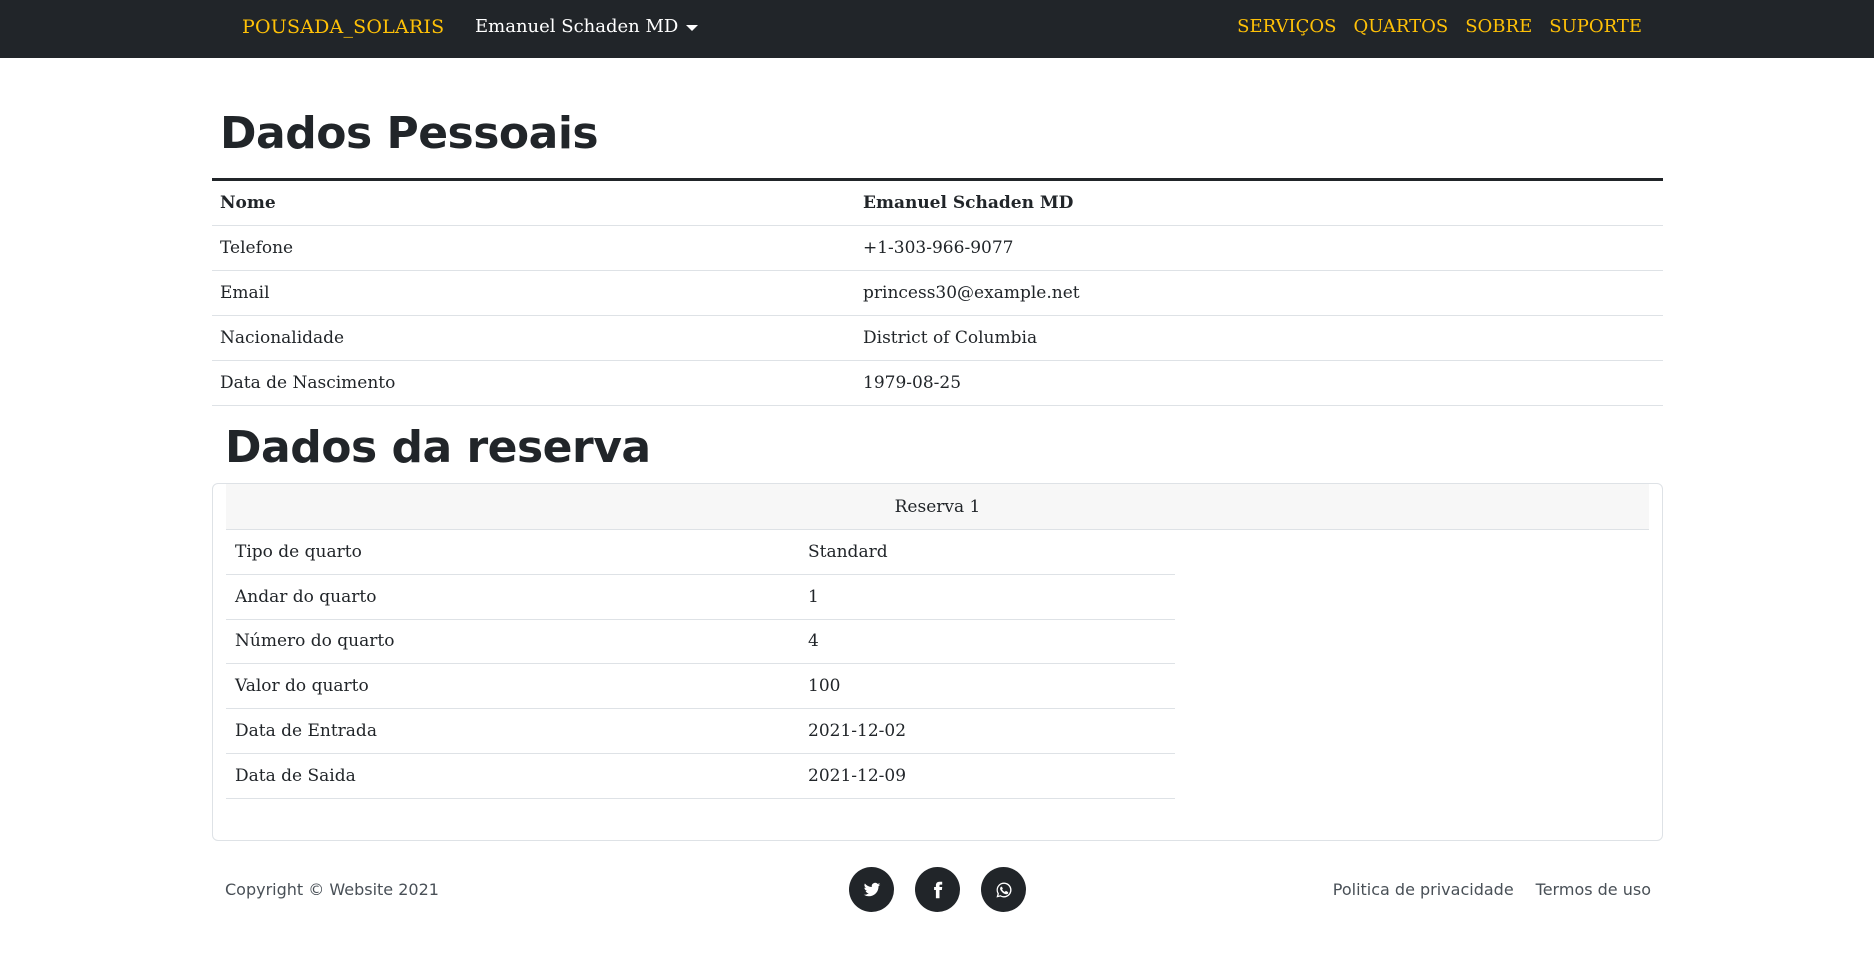  I want to click on personal-data-title: Dados Pessoais, so click(409, 133).